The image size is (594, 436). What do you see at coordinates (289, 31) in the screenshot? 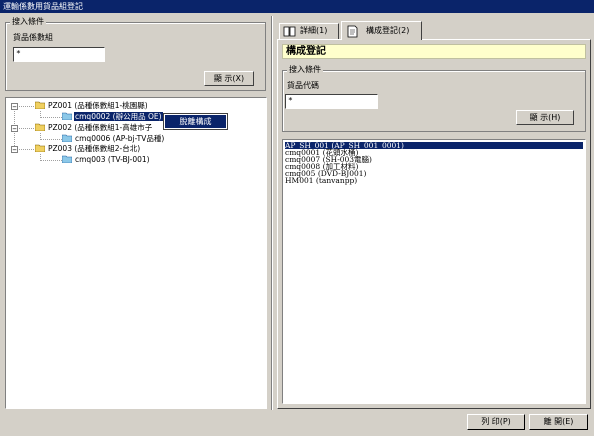
I see `book-icon` at bounding box center [289, 31].